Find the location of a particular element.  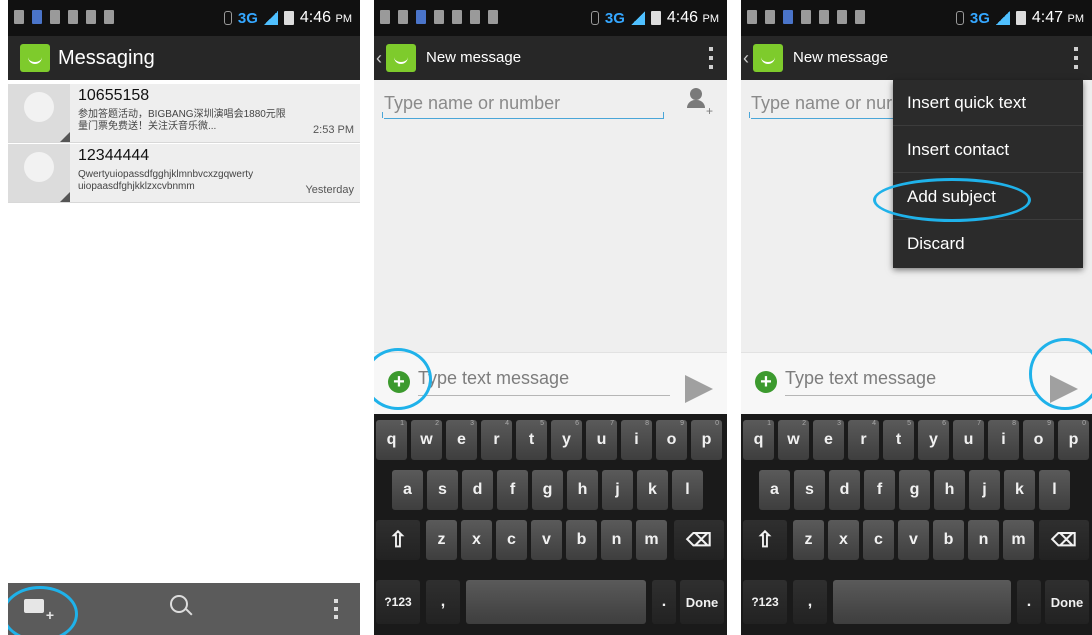

search-icon is located at coordinates (179, 604).